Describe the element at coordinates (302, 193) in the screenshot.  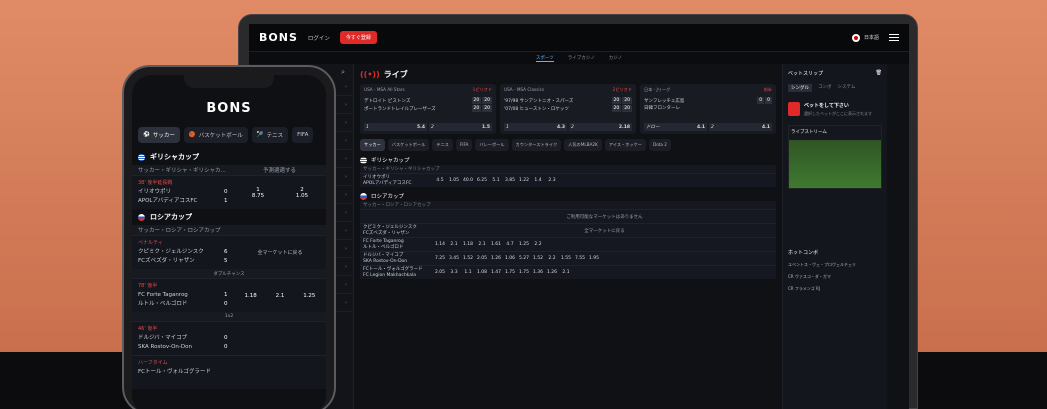
I see `odds-button: 2 1.05` at that location.